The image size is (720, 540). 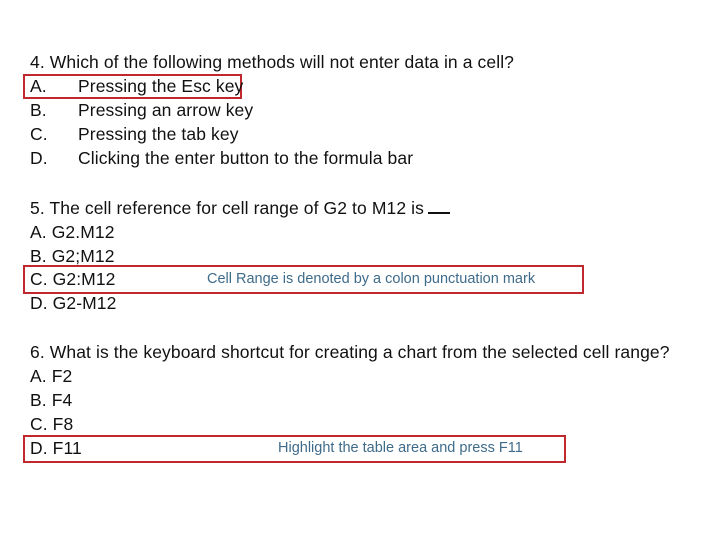 I want to click on q4-option-b-text: Pressing an arrow key, so click(x=166, y=110).